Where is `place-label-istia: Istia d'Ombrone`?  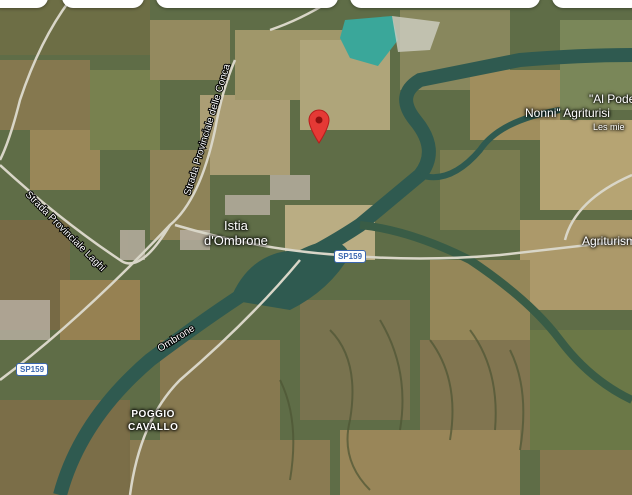
place-label-istia: Istia d'Ombrone is located at coordinates (236, 233).